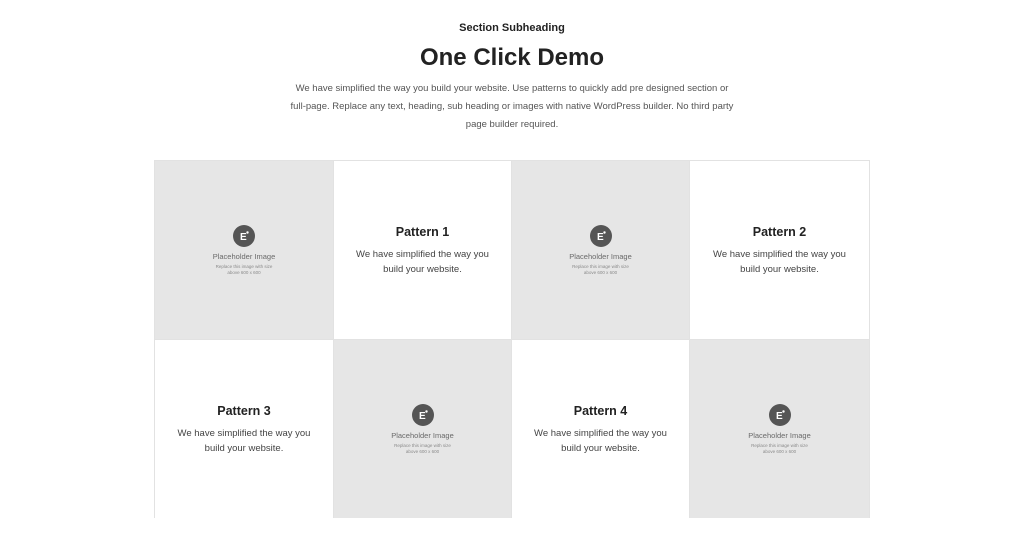 Image resolution: width=1024 pixels, height=539 pixels. I want to click on pattern-title: Pattern 1, so click(422, 232).